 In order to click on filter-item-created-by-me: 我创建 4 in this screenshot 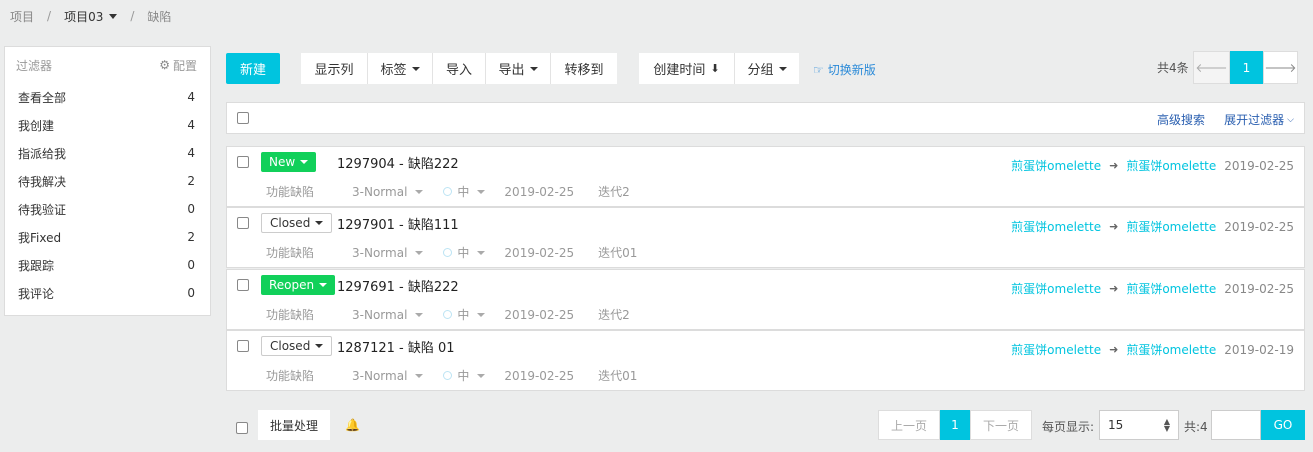, I will do `click(107, 125)`.